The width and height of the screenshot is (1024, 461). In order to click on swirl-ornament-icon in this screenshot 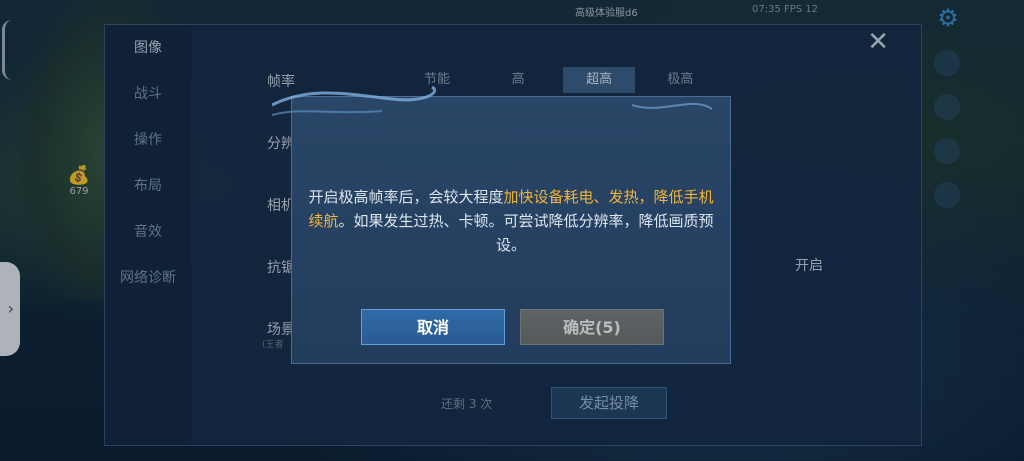, I will do `click(492, 100)`.